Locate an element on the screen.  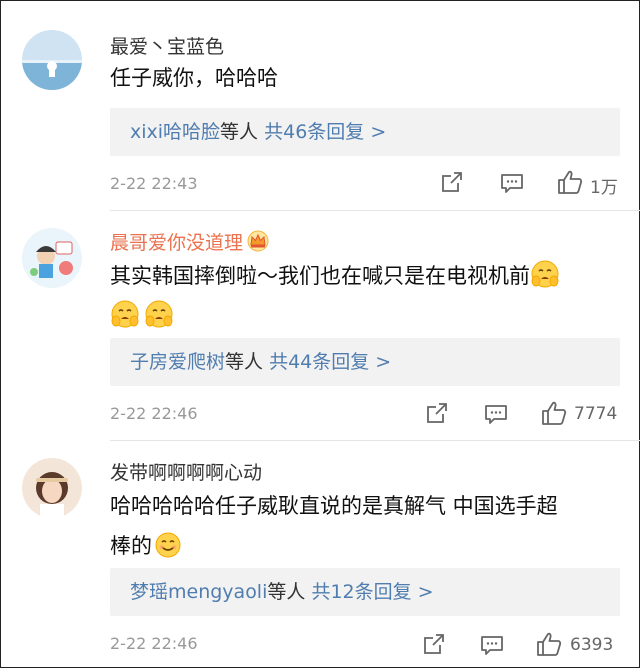
like-count: 1万 is located at coordinates (604, 188).